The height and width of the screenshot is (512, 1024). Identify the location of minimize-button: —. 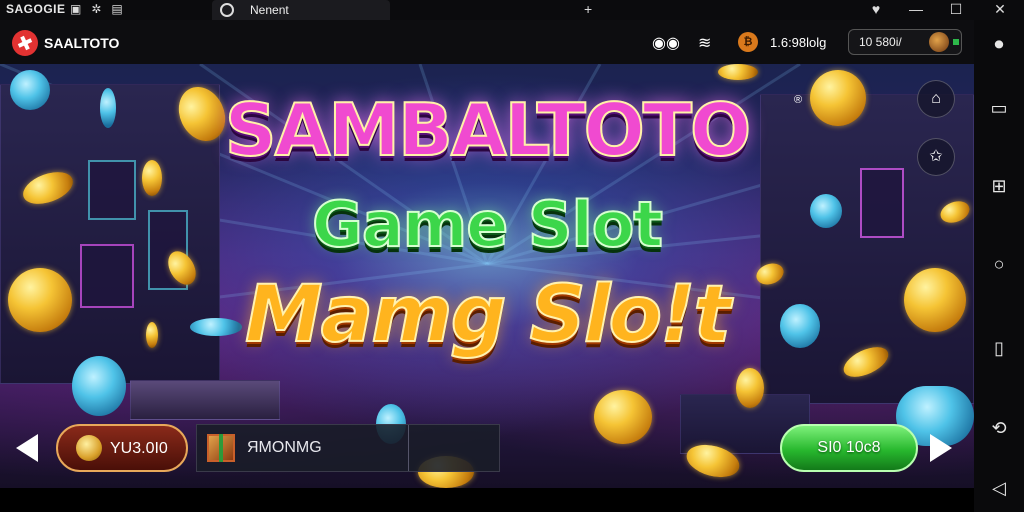
(916, 10).